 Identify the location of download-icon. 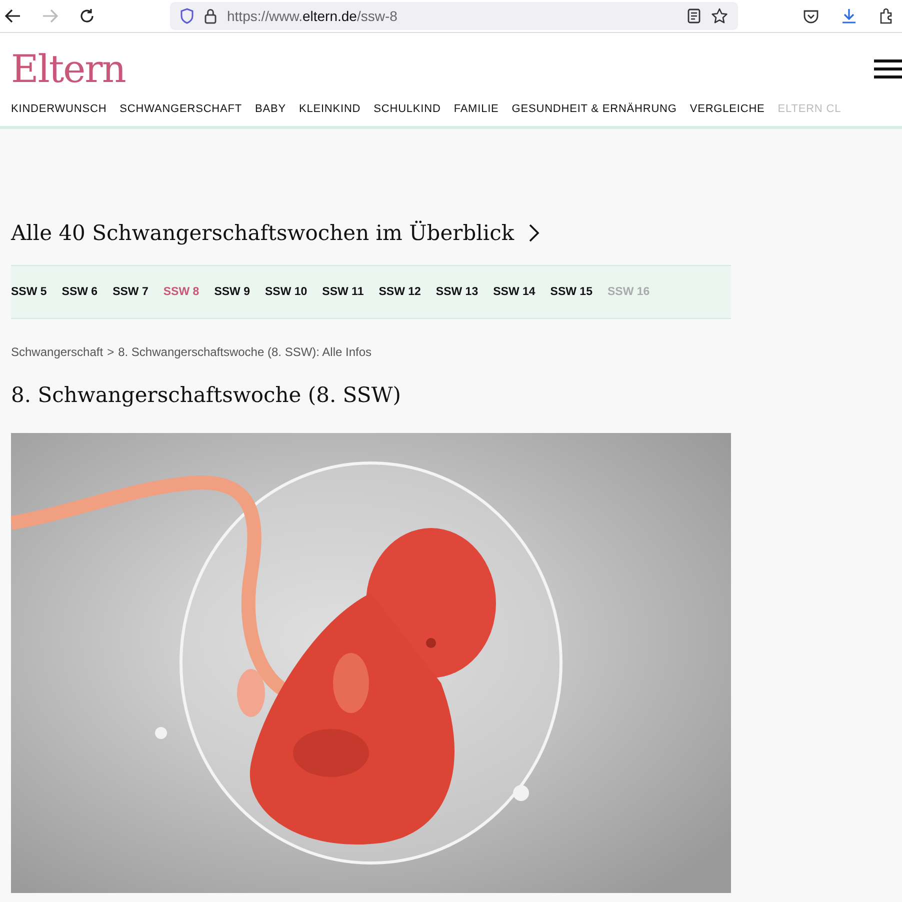
(849, 16).